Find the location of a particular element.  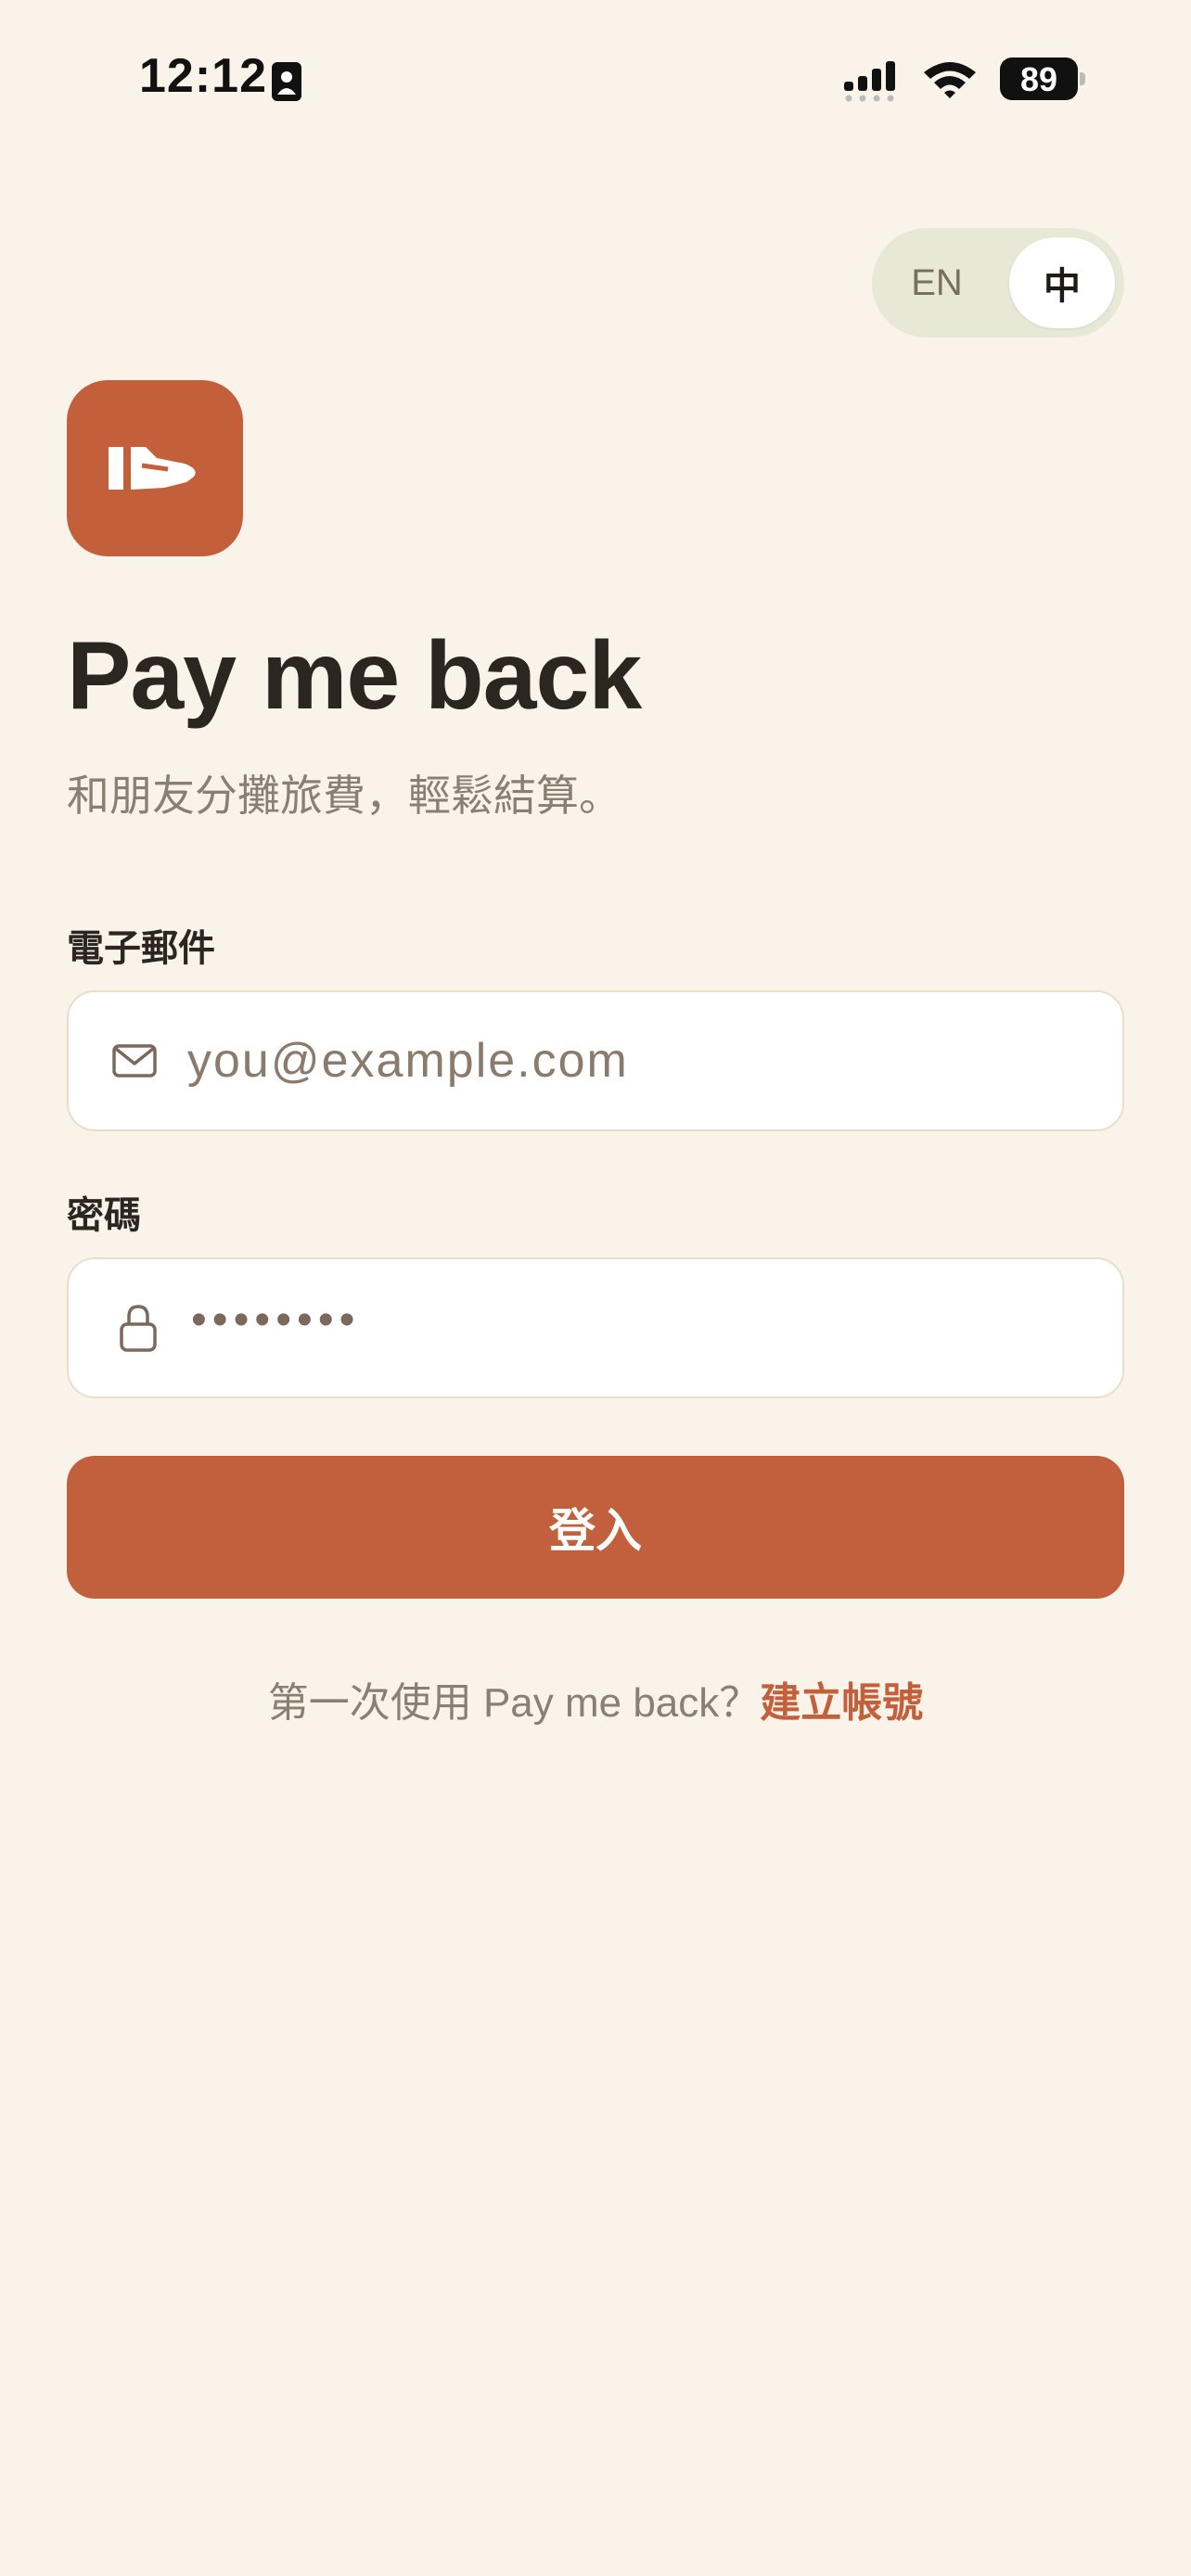

status-bar: 12:12 89 is located at coordinates (595, 79).